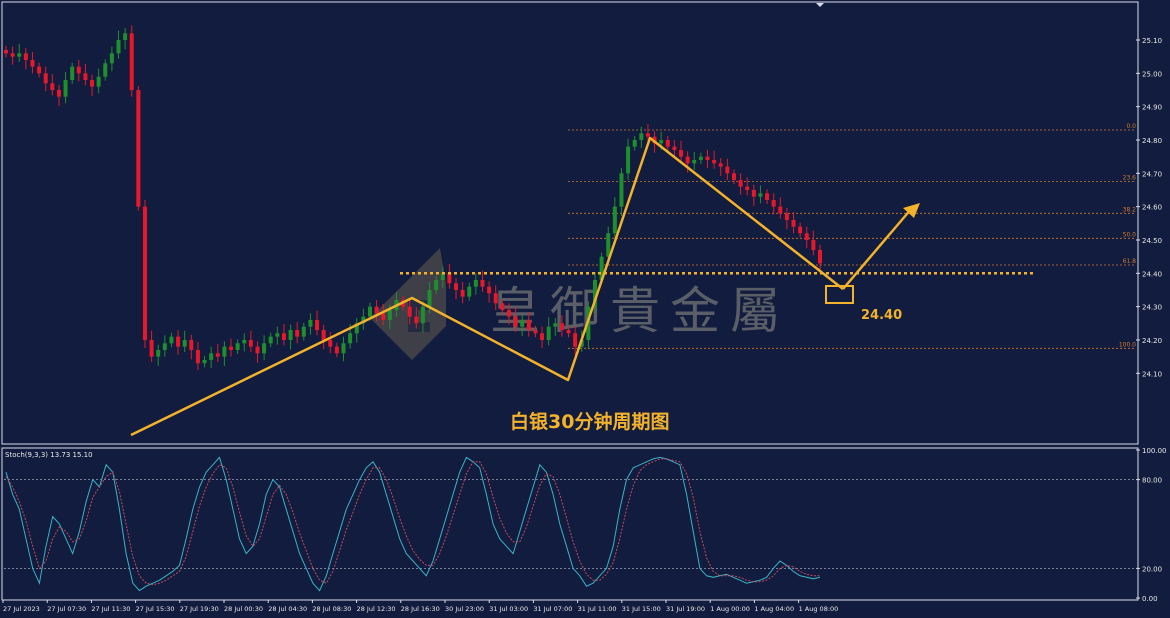  What do you see at coordinates (110, 609) in the screenshot?
I see `x-tick-label: 27 Jul 11:30` at bounding box center [110, 609].